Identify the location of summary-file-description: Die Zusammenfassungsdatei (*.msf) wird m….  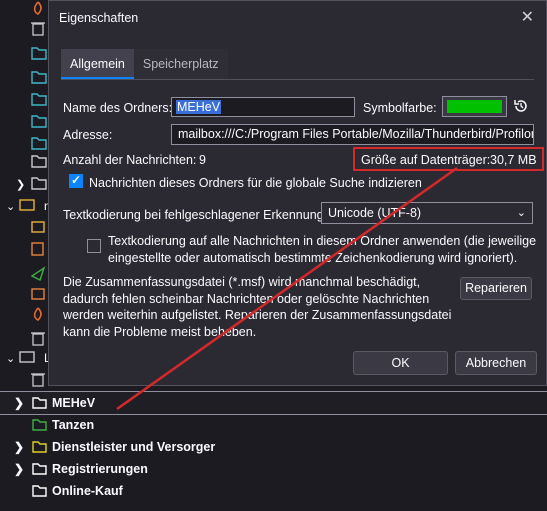
(257, 307).